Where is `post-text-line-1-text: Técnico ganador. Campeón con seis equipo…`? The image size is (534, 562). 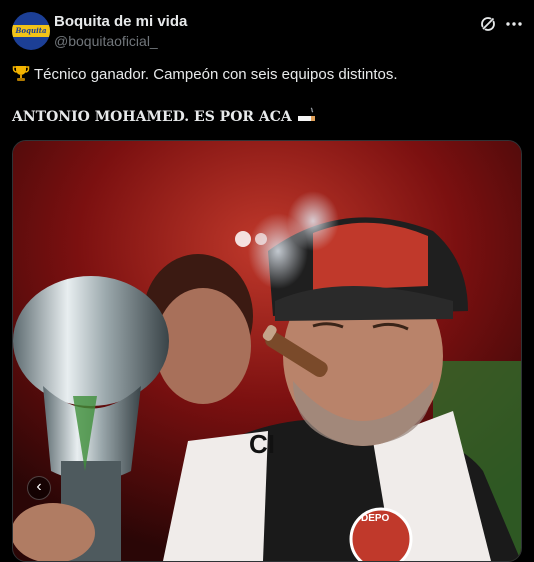
post-text-line-1-text: Técnico ganador. Campeón con seis equipo… is located at coordinates (216, 74).